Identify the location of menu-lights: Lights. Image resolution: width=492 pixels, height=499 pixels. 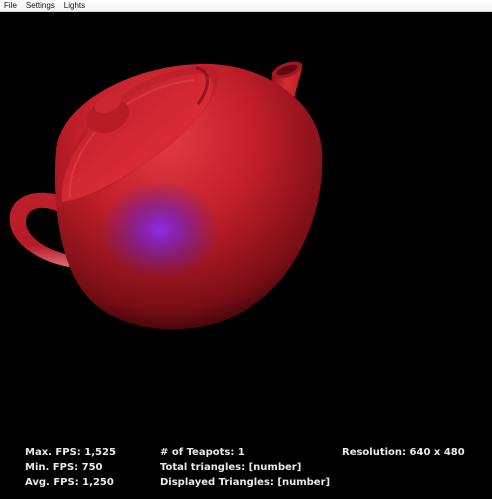
(74, 6).